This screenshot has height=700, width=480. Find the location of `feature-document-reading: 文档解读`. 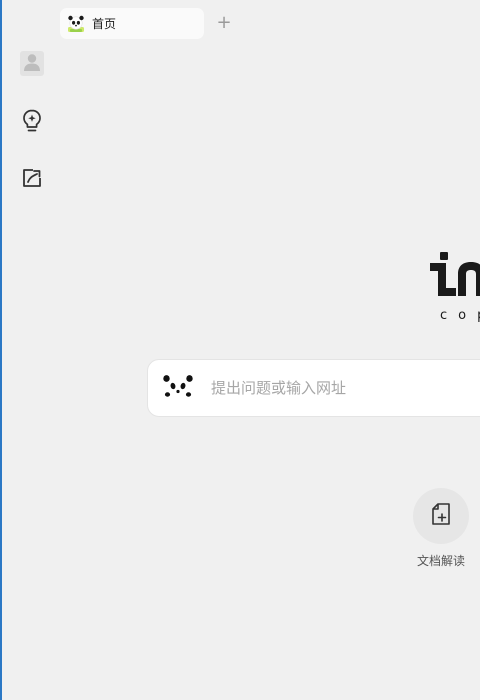

feature-document-reading: 文档解读 is located at coordinates (441, 528).